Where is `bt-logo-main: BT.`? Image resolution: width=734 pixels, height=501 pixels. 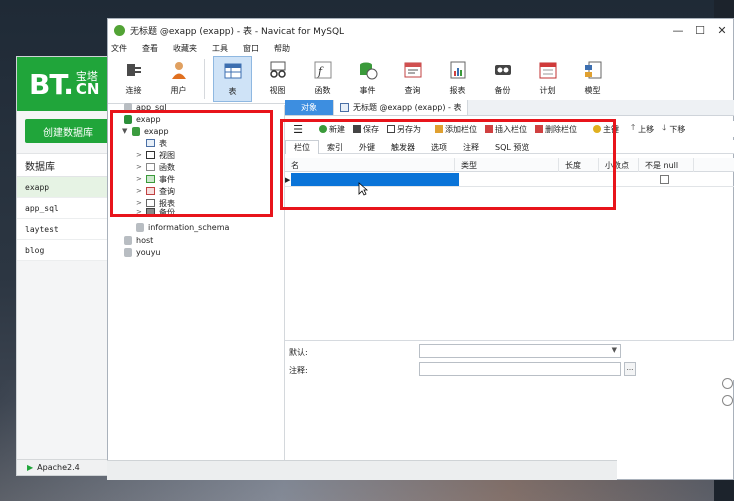 bt-logo-main: BT. is located at coordinates (51, 84).